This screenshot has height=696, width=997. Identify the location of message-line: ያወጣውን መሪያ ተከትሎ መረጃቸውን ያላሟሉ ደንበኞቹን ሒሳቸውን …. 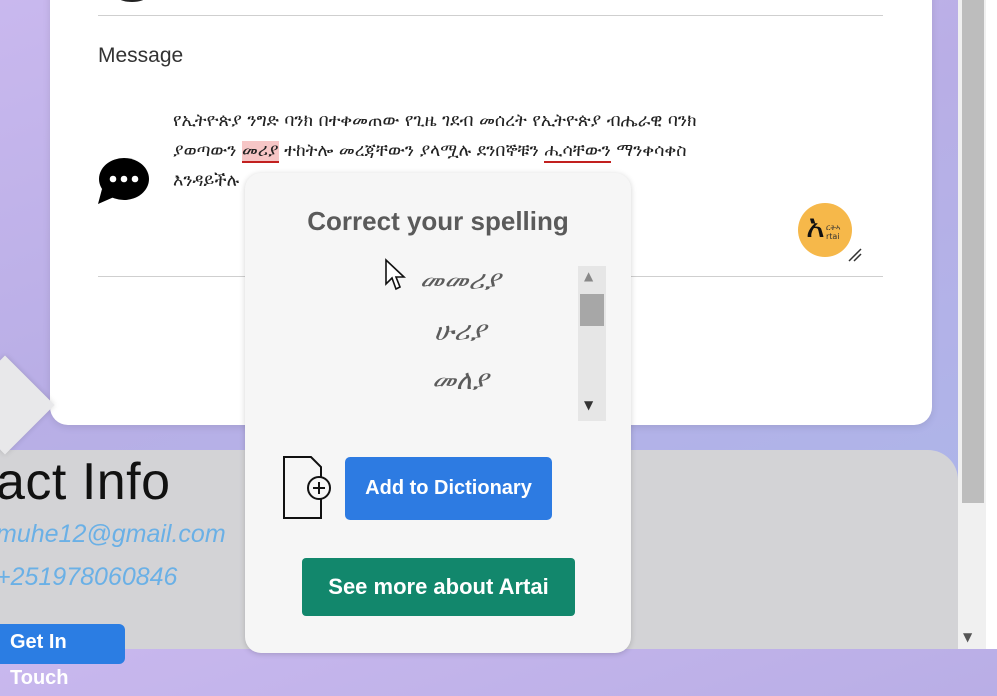
(508, 151).